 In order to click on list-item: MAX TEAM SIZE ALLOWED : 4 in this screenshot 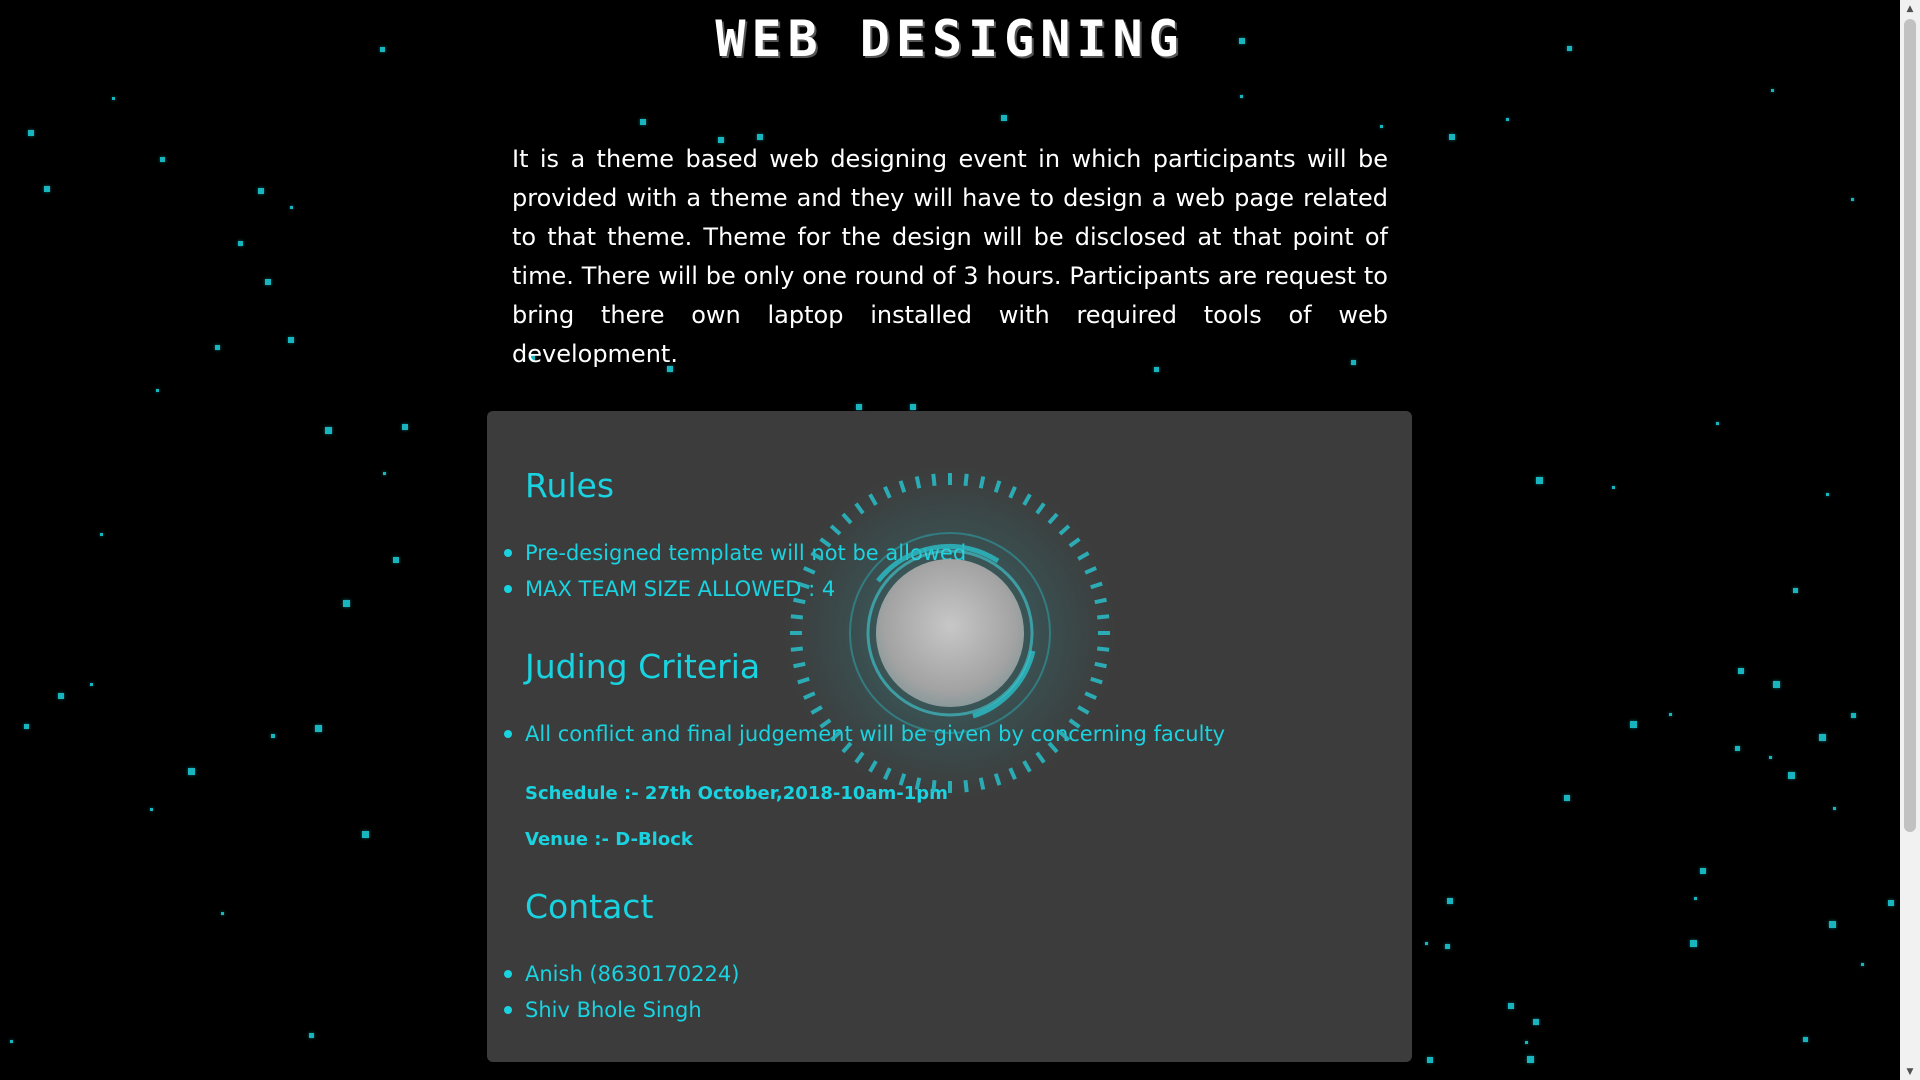, I will do `click(726, 589)`.